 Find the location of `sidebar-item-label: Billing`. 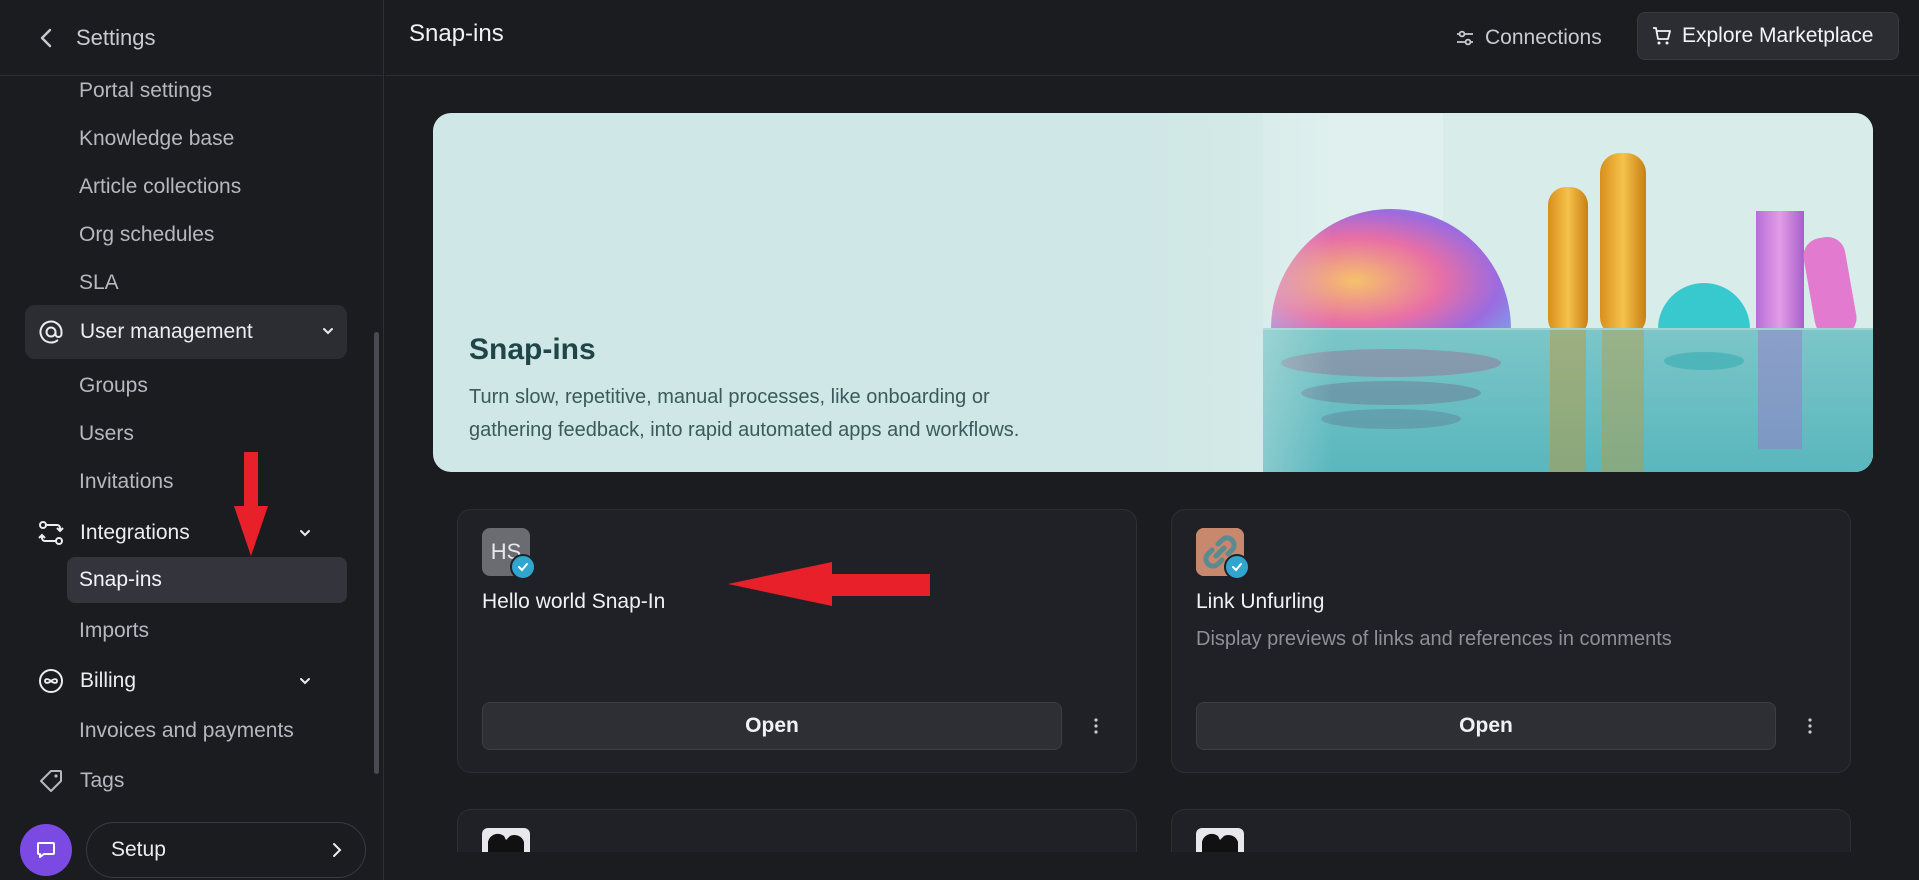

sidebar-item-label: Billing is located at coordinates (108, 680).